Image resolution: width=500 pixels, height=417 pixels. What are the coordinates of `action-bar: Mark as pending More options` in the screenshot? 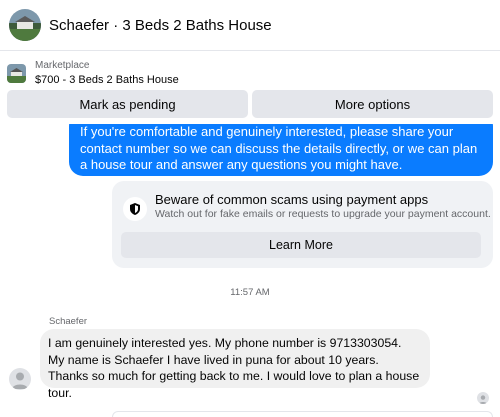 It's located at (250, 104).